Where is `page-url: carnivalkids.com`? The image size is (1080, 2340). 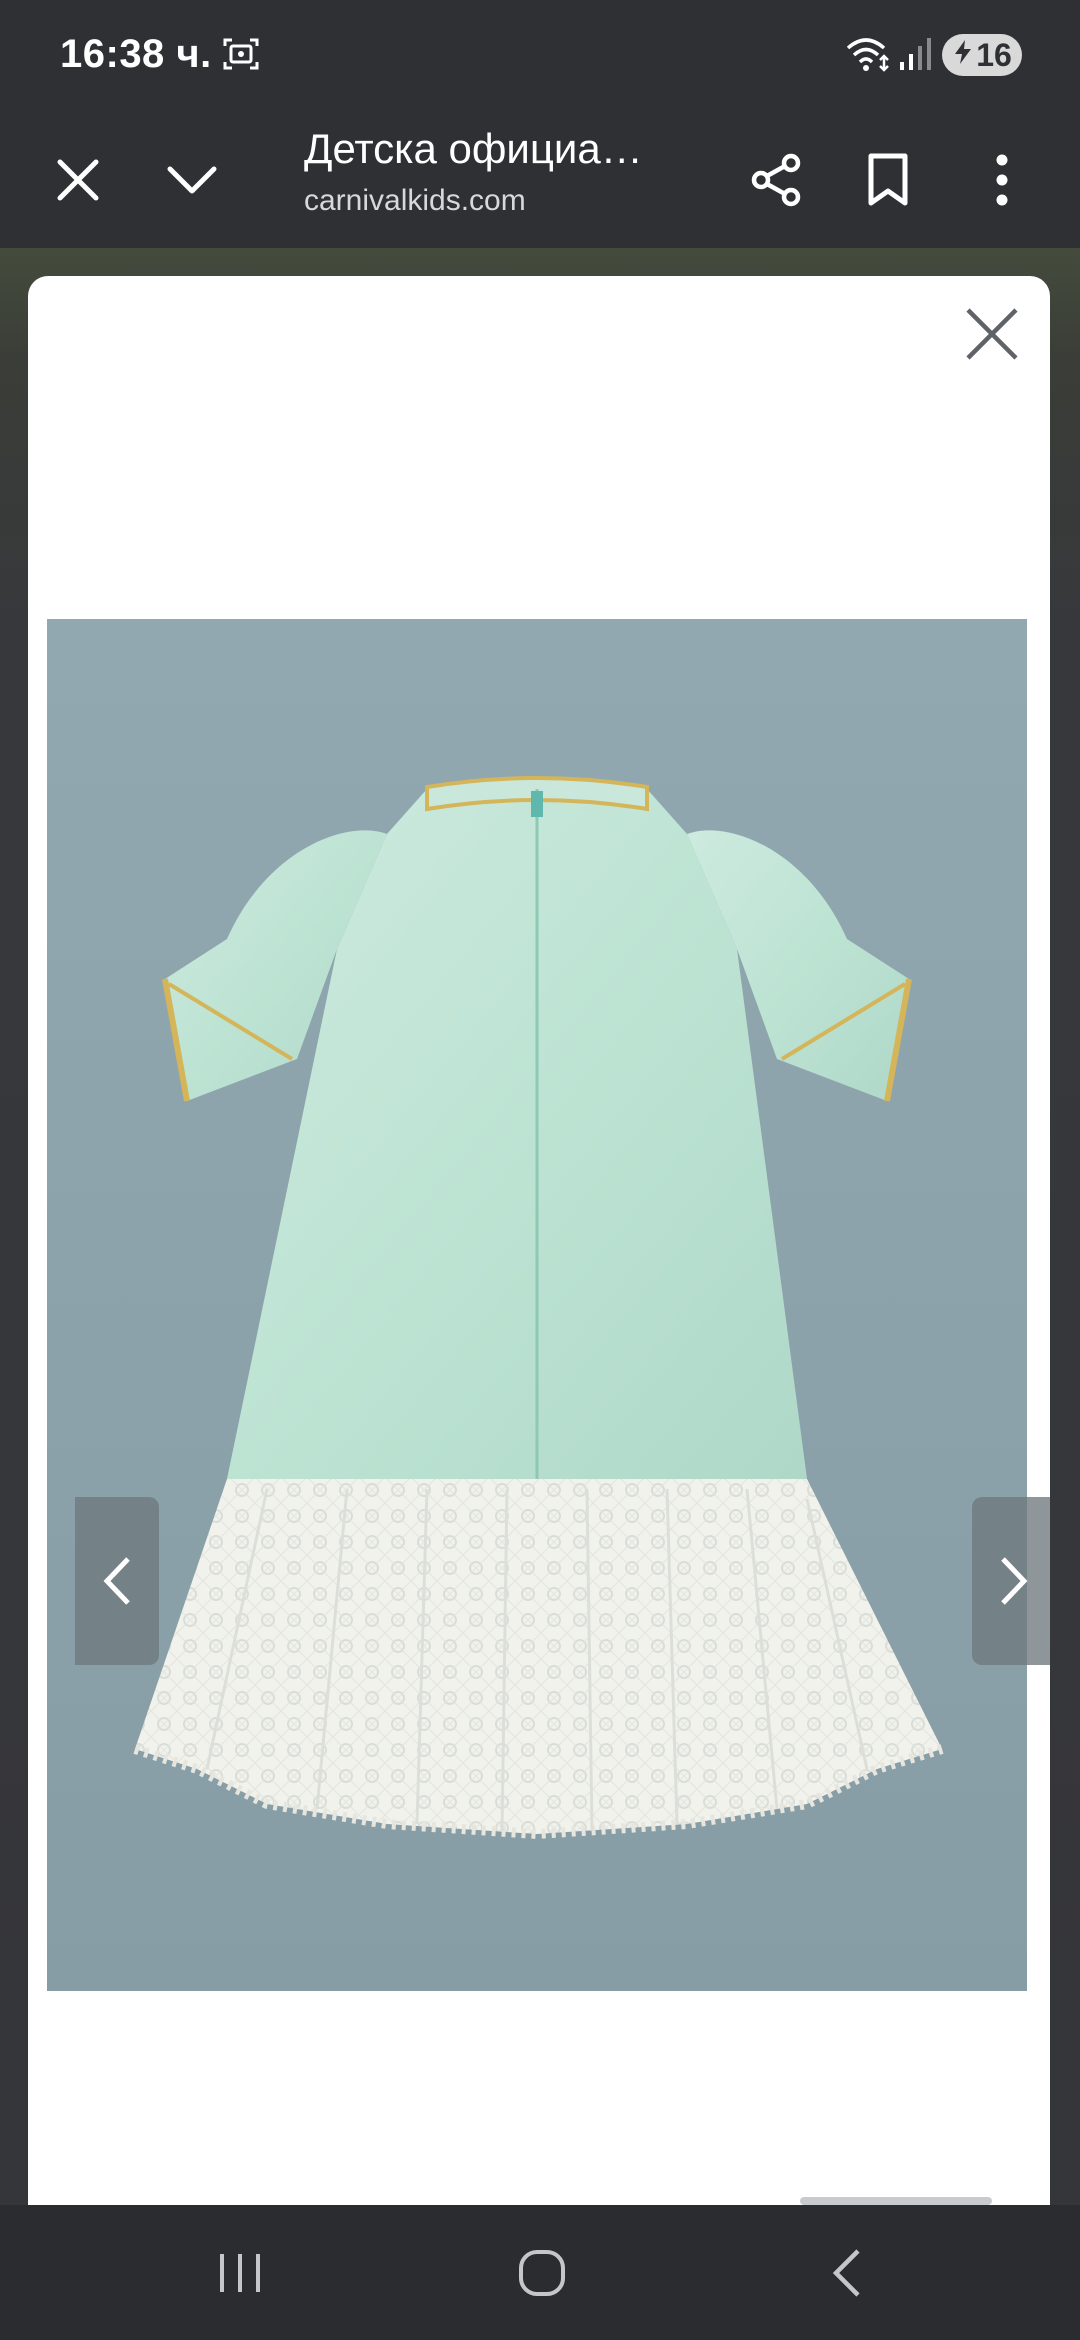
page-url: carnivalkids.com is located at coordinates (415, 200).